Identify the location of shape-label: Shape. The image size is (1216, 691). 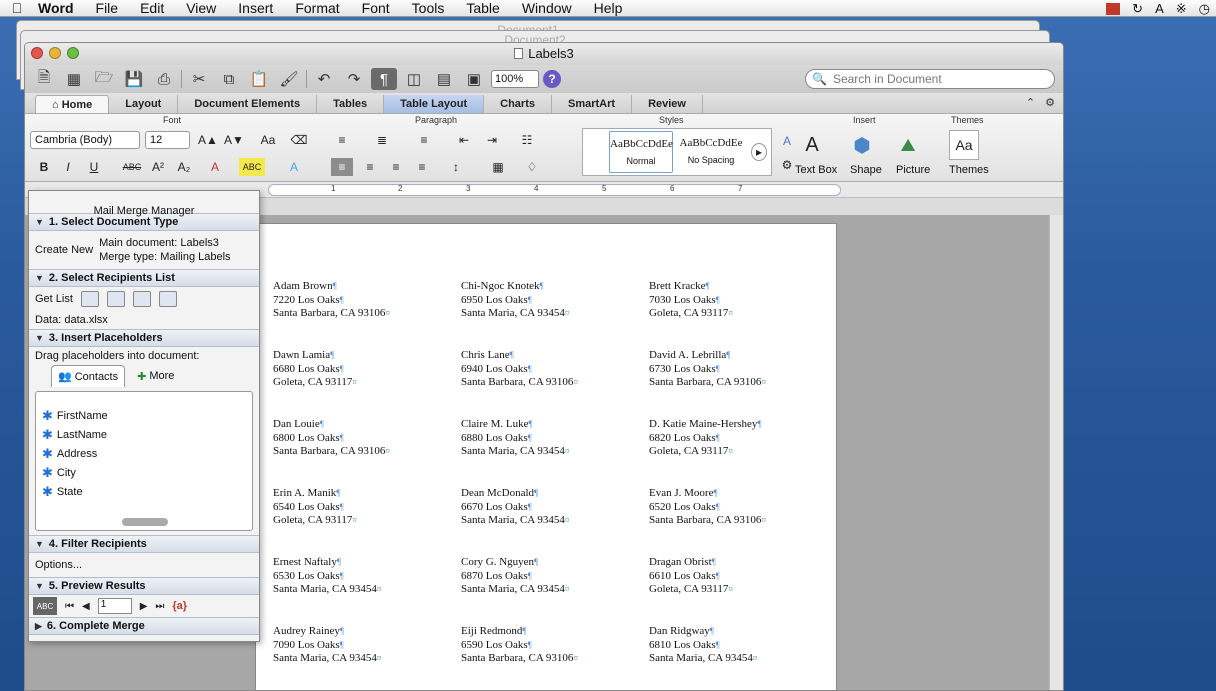
(866, 170).